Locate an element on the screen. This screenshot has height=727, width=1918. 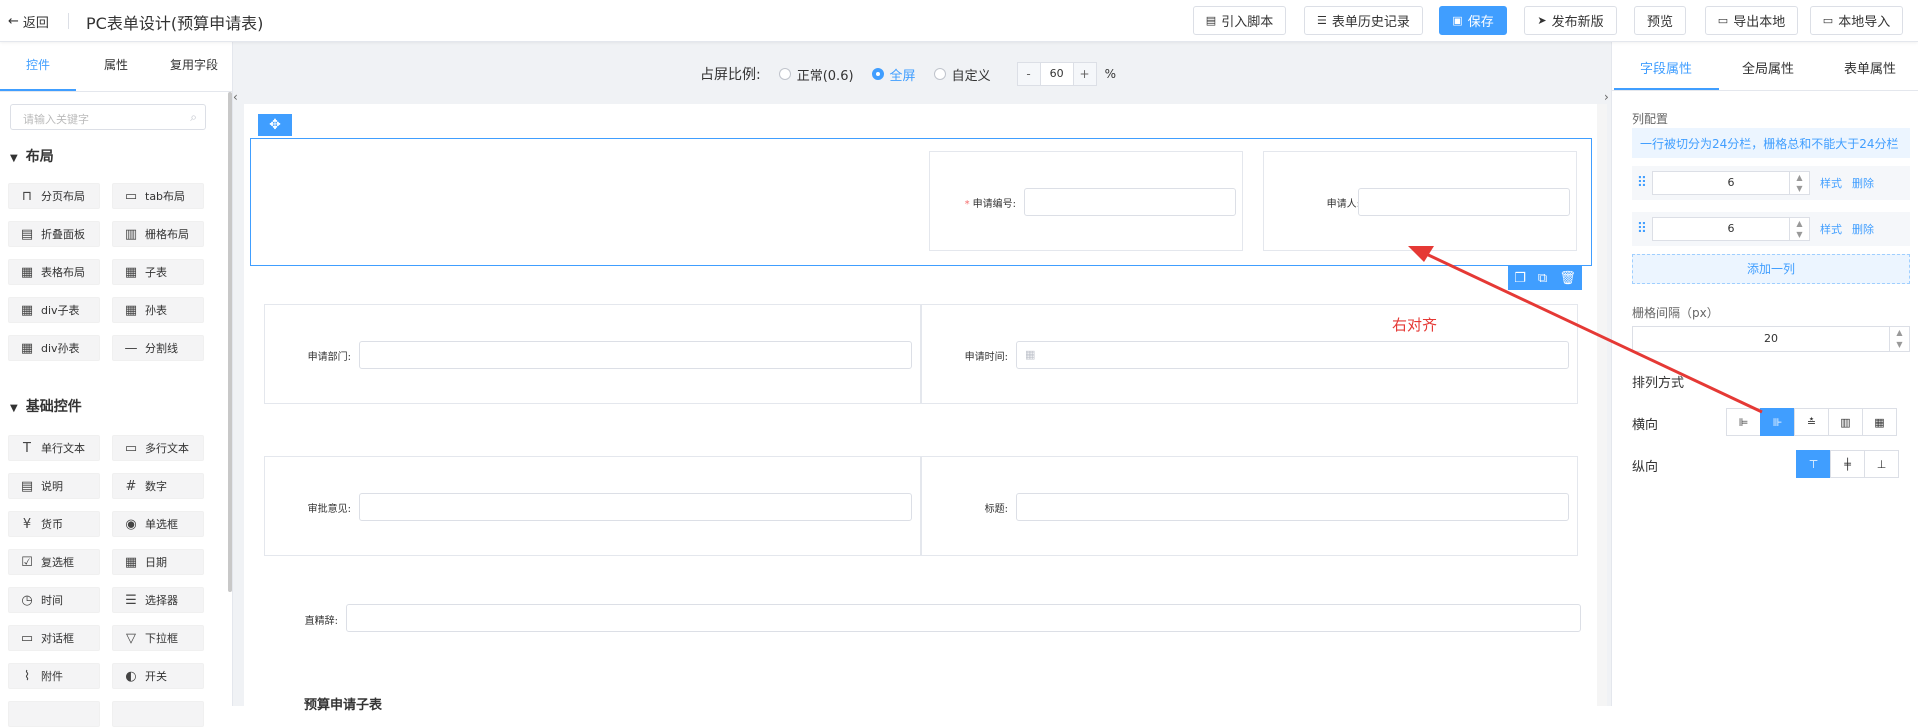
canvas-scrollbar is located at coordinates (1602, 405).